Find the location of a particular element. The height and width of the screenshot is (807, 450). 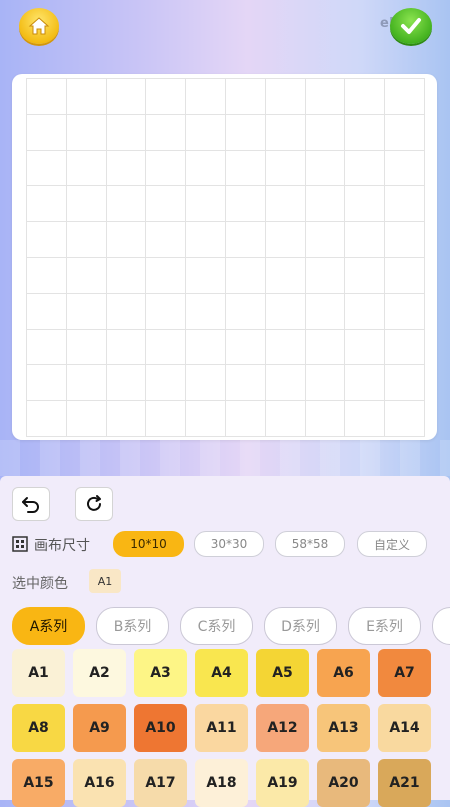

color-swatch-a2: A2 is located at coordinates (99, 673).